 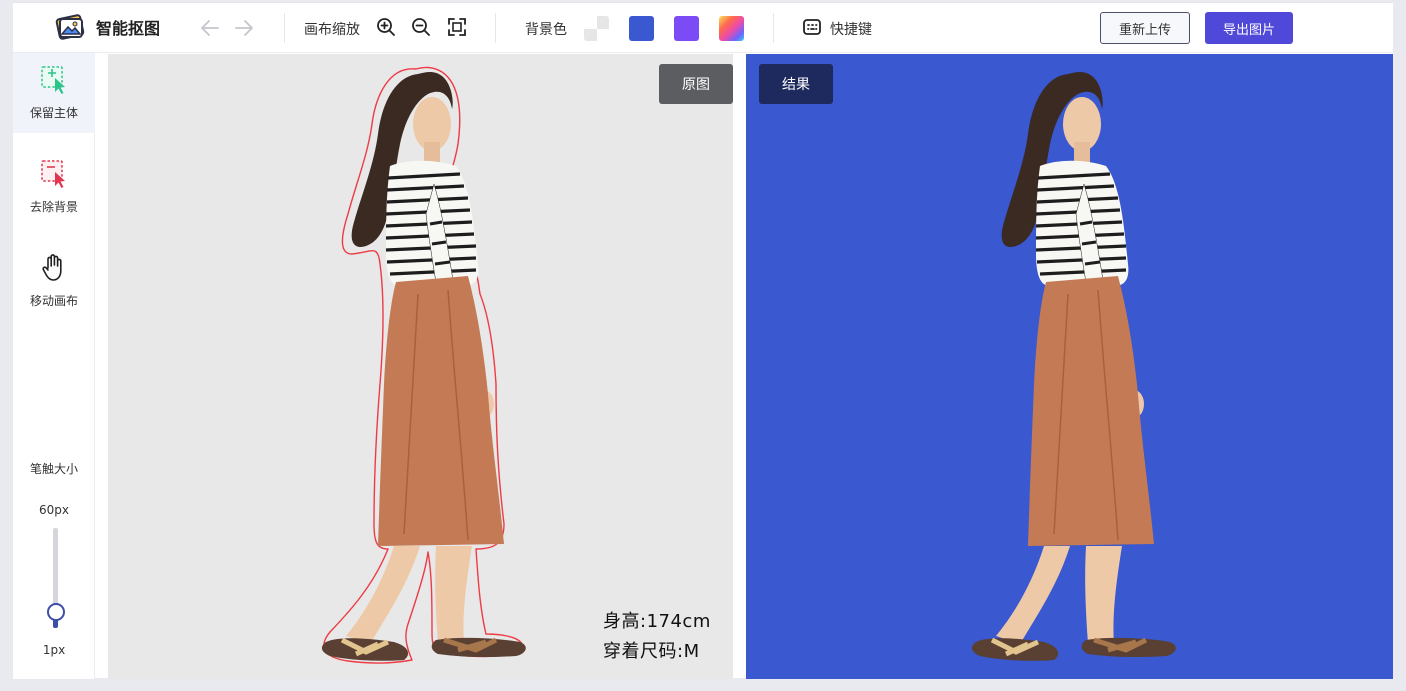 I want to click on slider-handle, so click(x=56, y=612).